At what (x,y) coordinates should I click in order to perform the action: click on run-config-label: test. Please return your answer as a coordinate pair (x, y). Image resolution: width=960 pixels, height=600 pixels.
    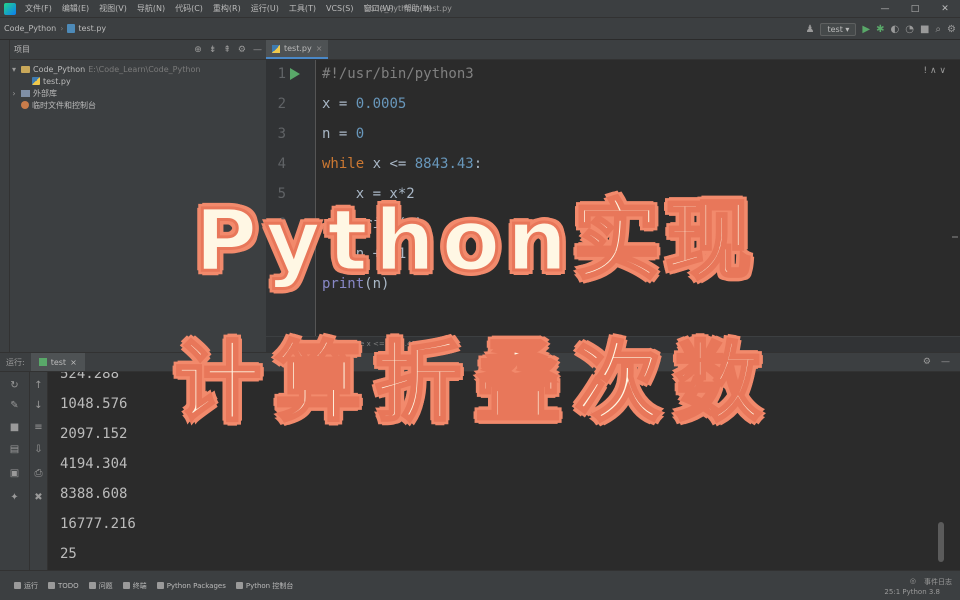
    Looking at the image, I should click on (835, 29).